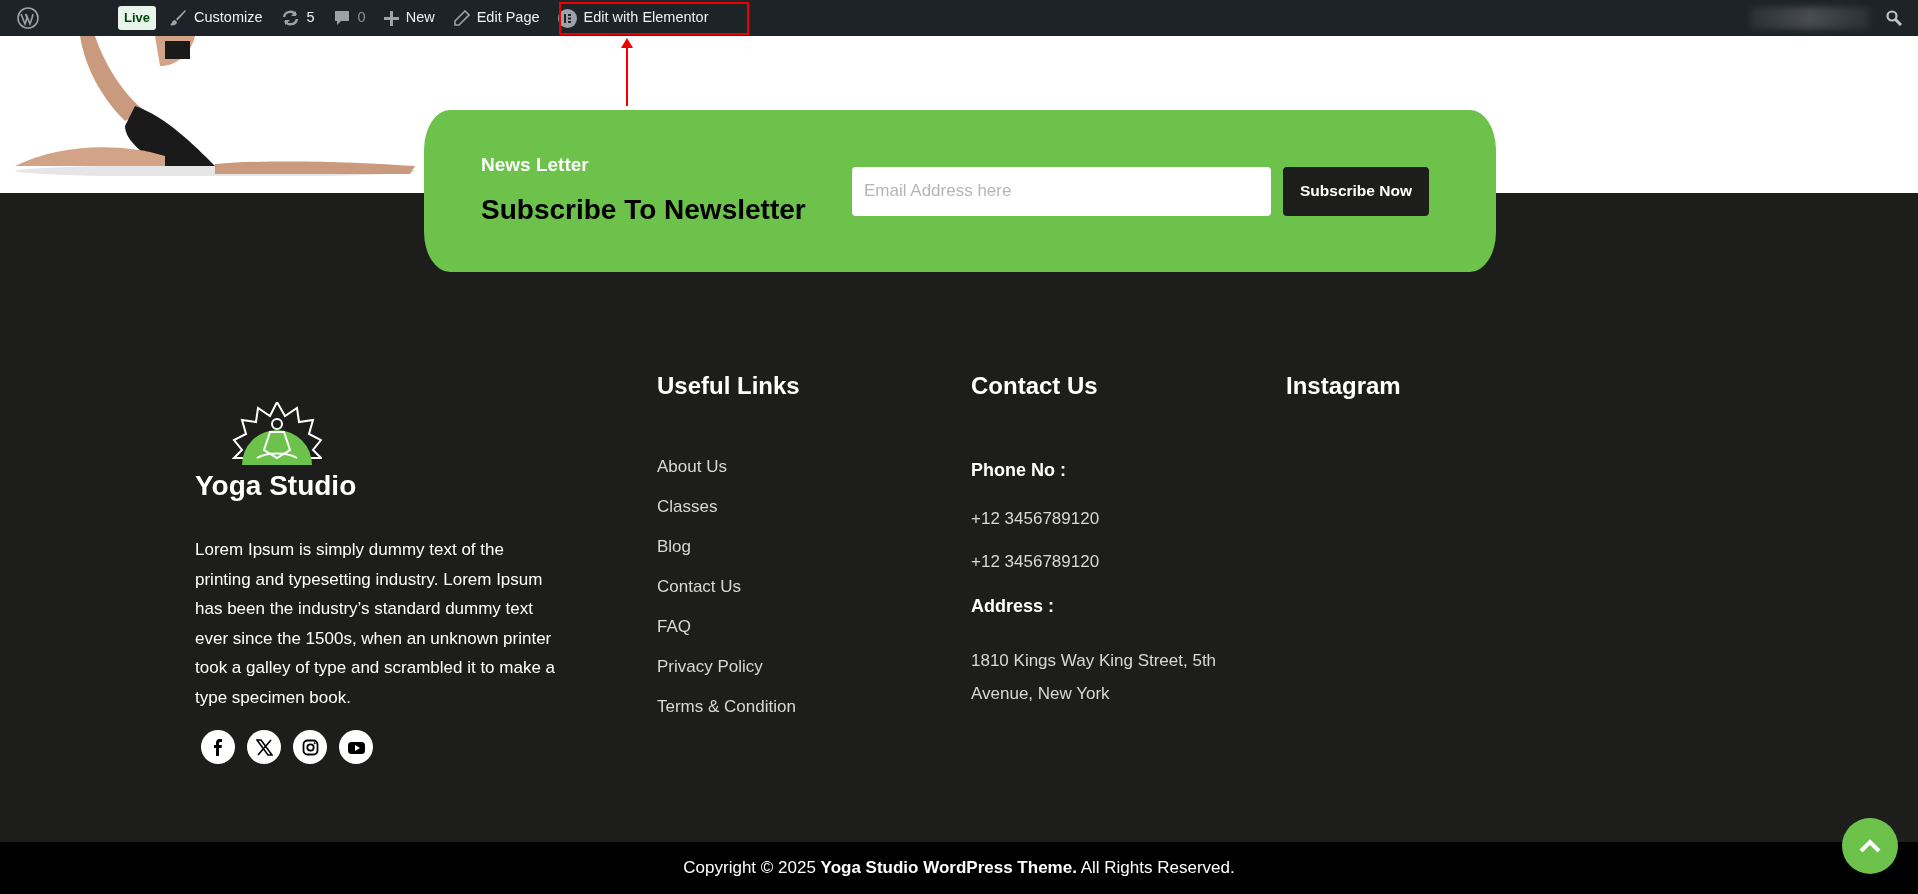 Image resolution: width=1918 pixels, height=894 pixels. I want to click on count-label: 0, so click(361, 18).